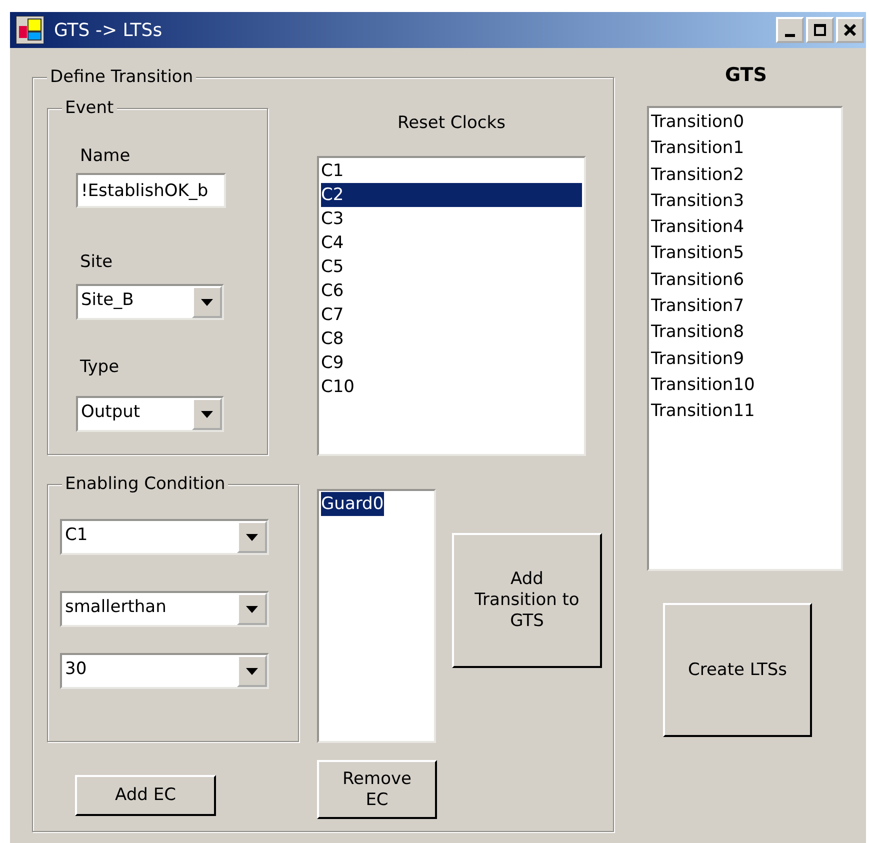 The image size is (869, 843). What do you see at coordinates (451, 171) in the screenshot?
I see `list-item: C1` at bounding box center [451, 171].